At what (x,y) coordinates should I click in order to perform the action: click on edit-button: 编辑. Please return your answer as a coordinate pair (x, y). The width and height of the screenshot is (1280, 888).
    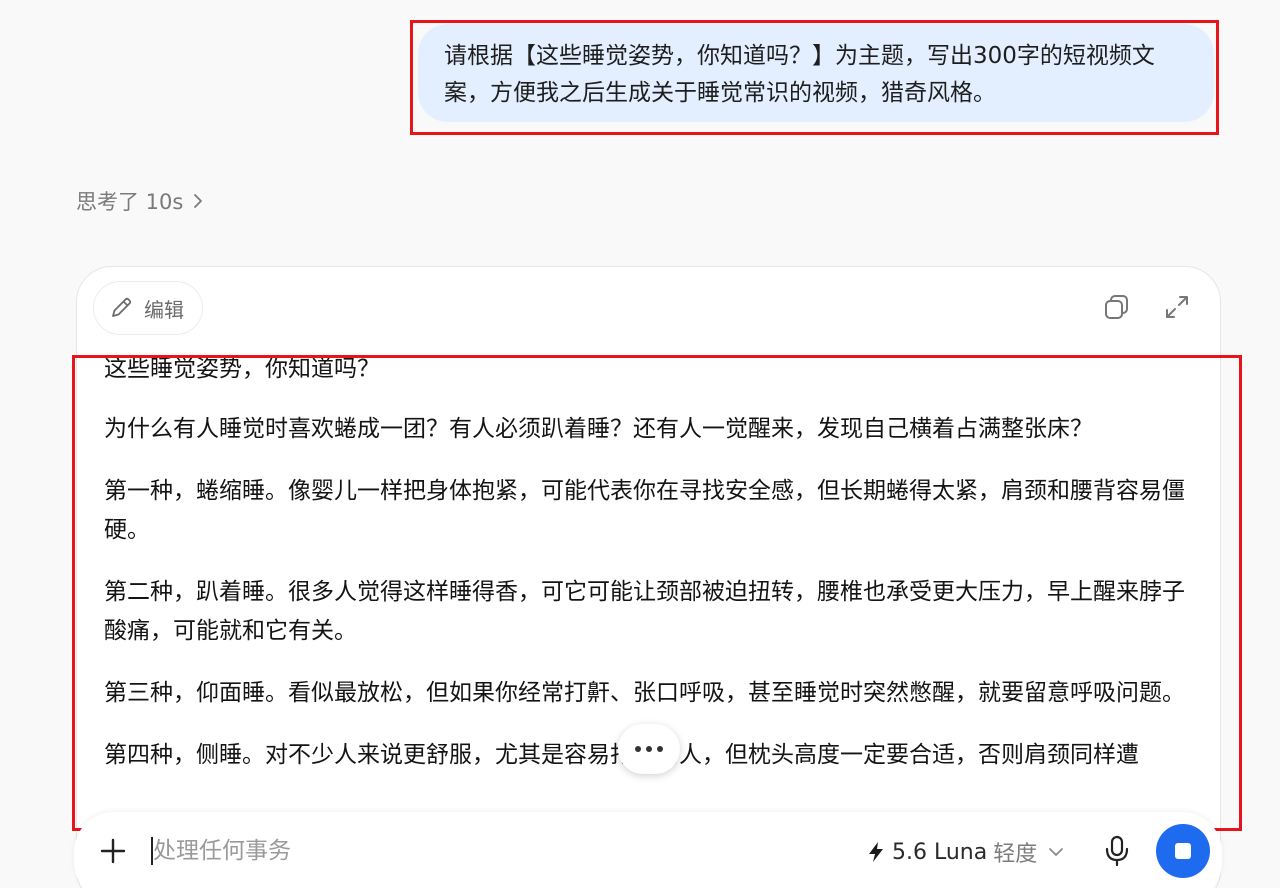
    Looking at the image, I should click on (148, 308).